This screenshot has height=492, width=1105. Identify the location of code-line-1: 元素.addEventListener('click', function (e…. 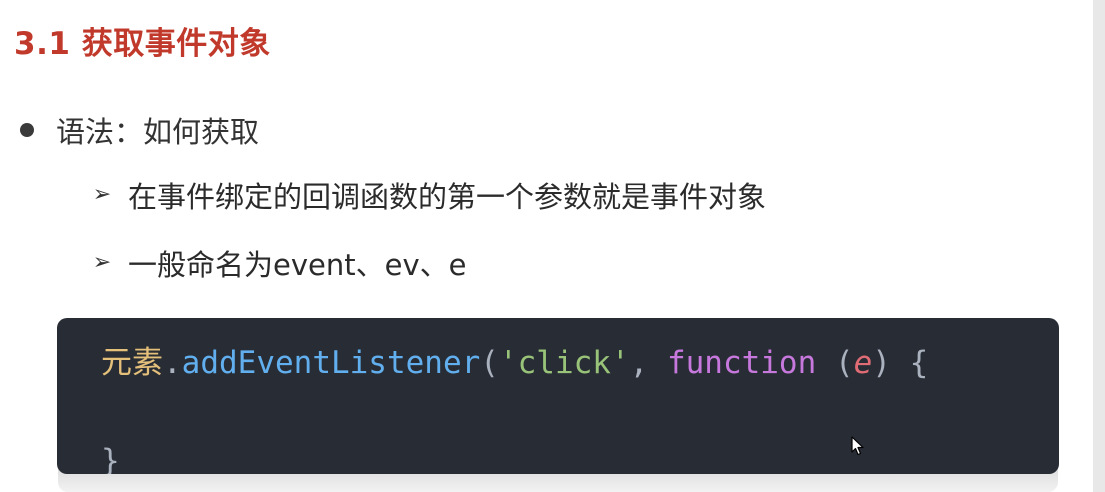
(514, 363).